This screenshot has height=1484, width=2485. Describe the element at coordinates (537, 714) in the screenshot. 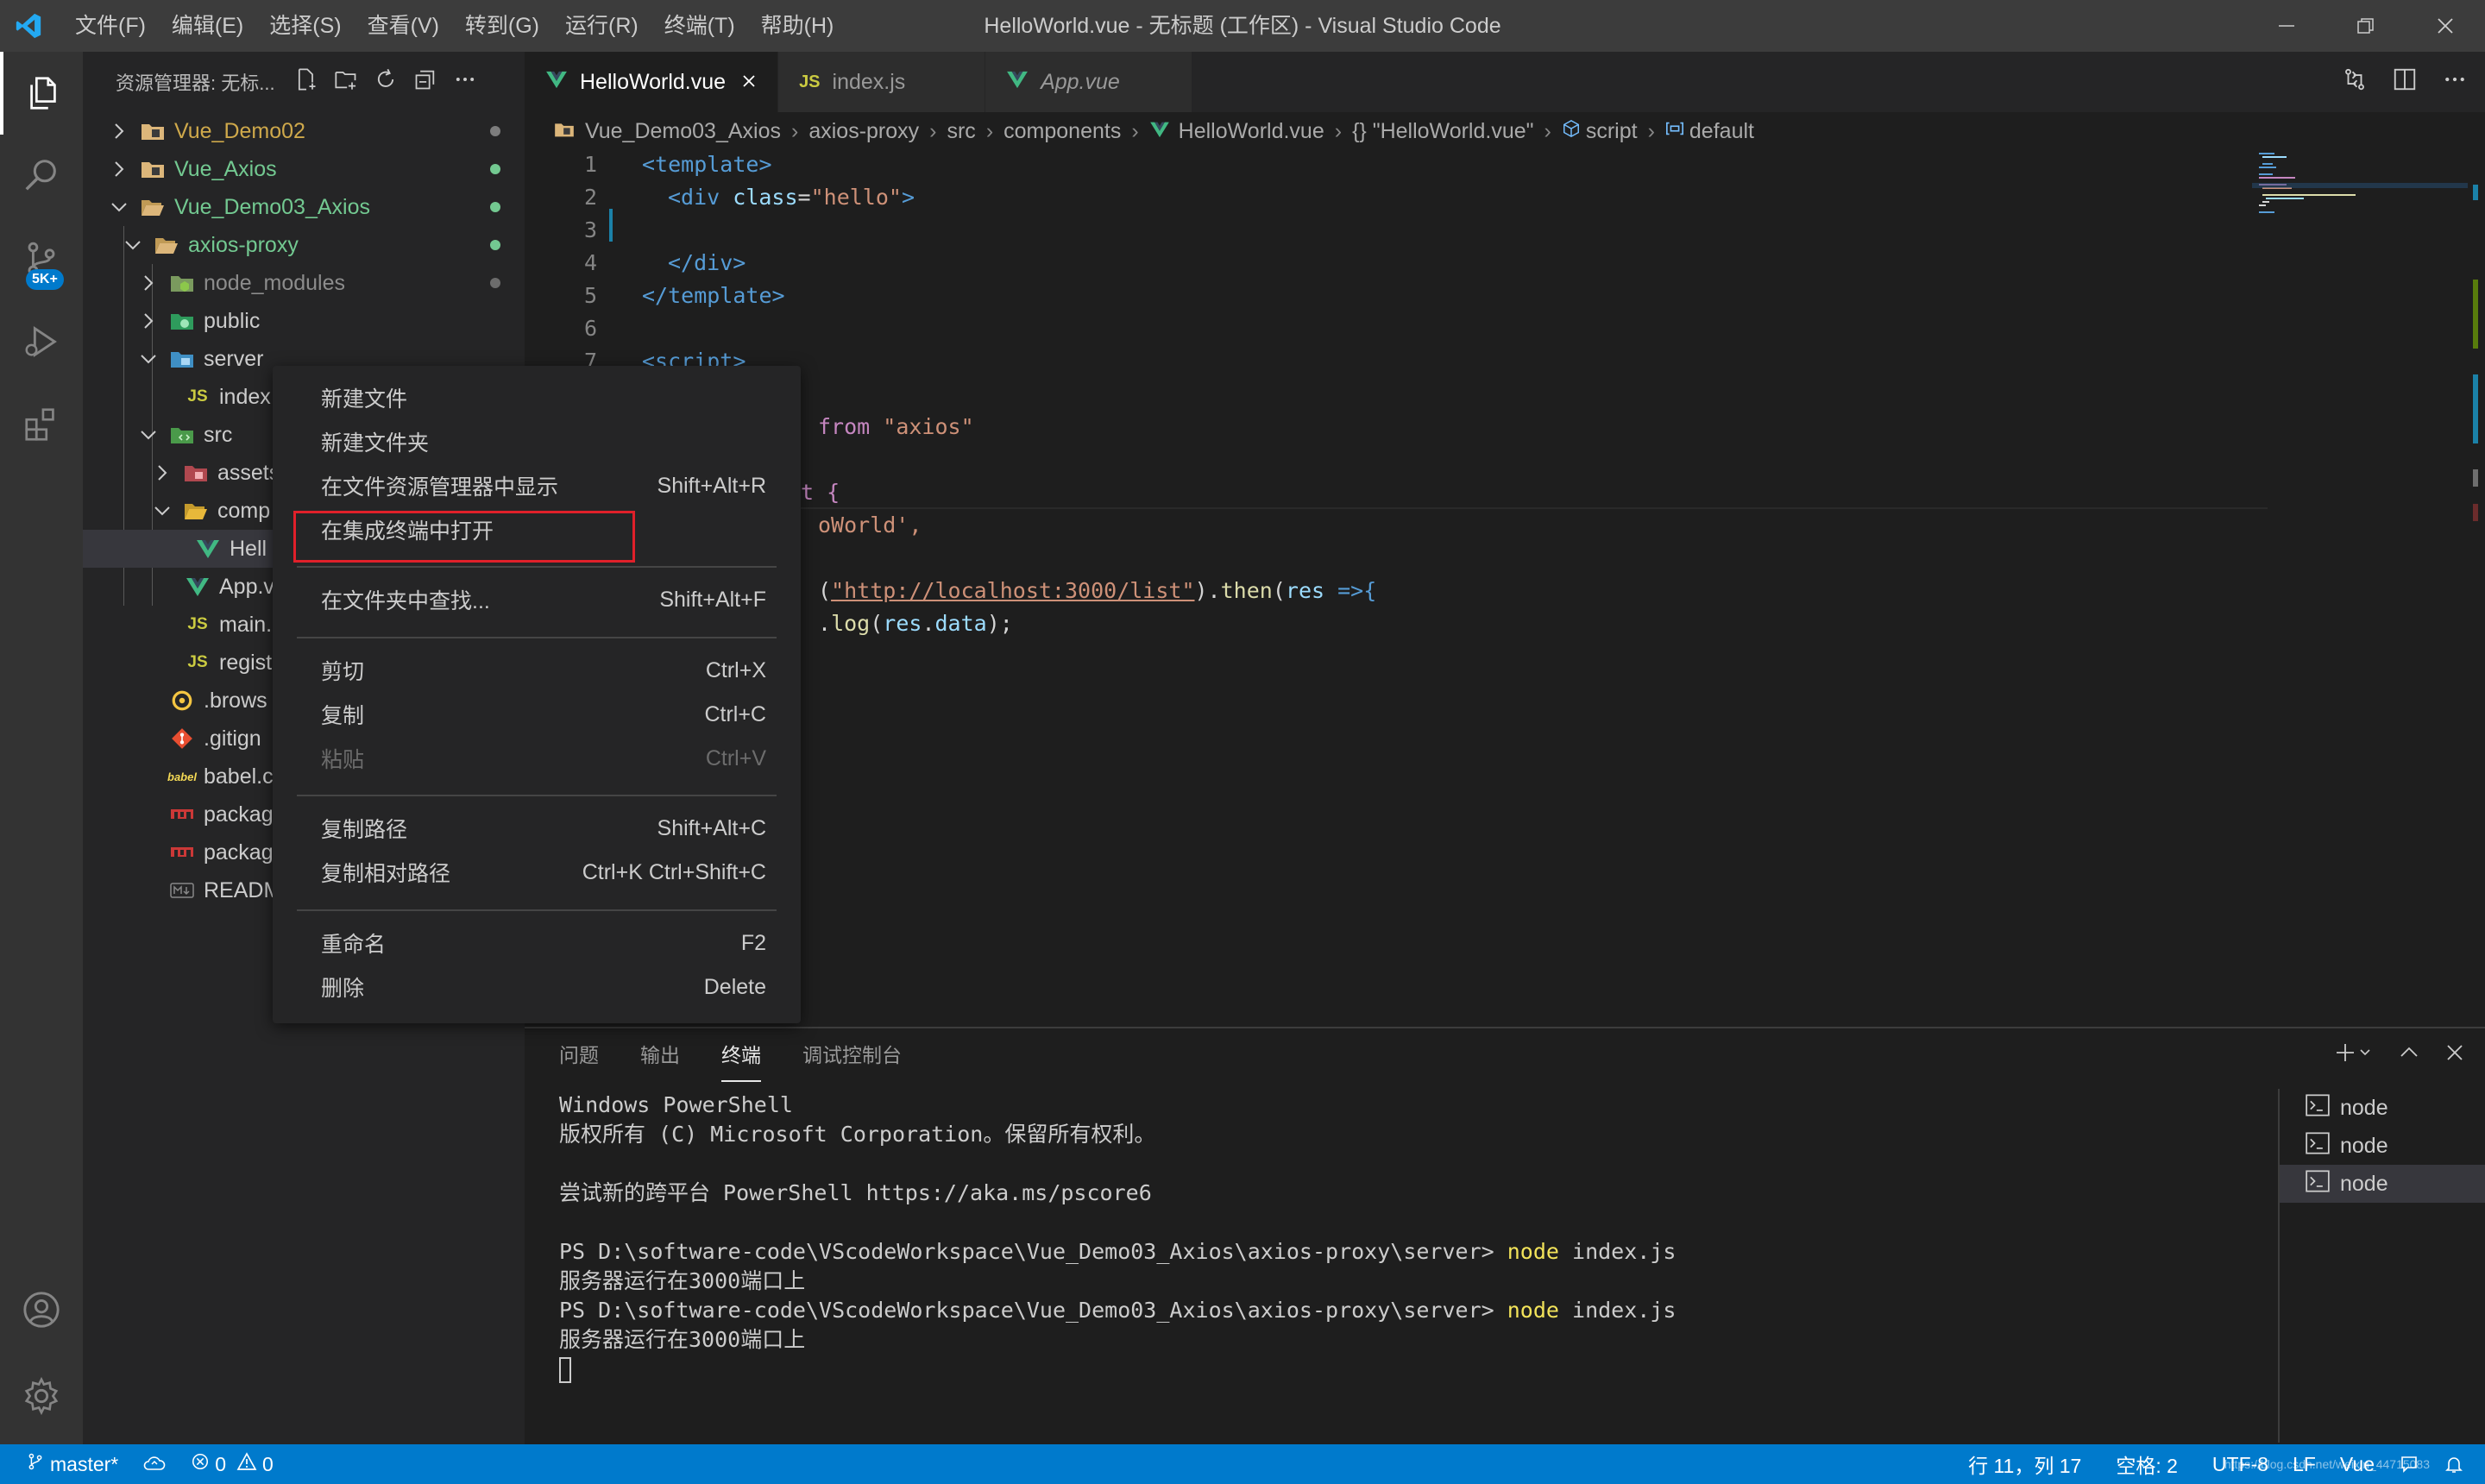

I see `menu-item-copy: 复制 Ctrl+C` at that location.